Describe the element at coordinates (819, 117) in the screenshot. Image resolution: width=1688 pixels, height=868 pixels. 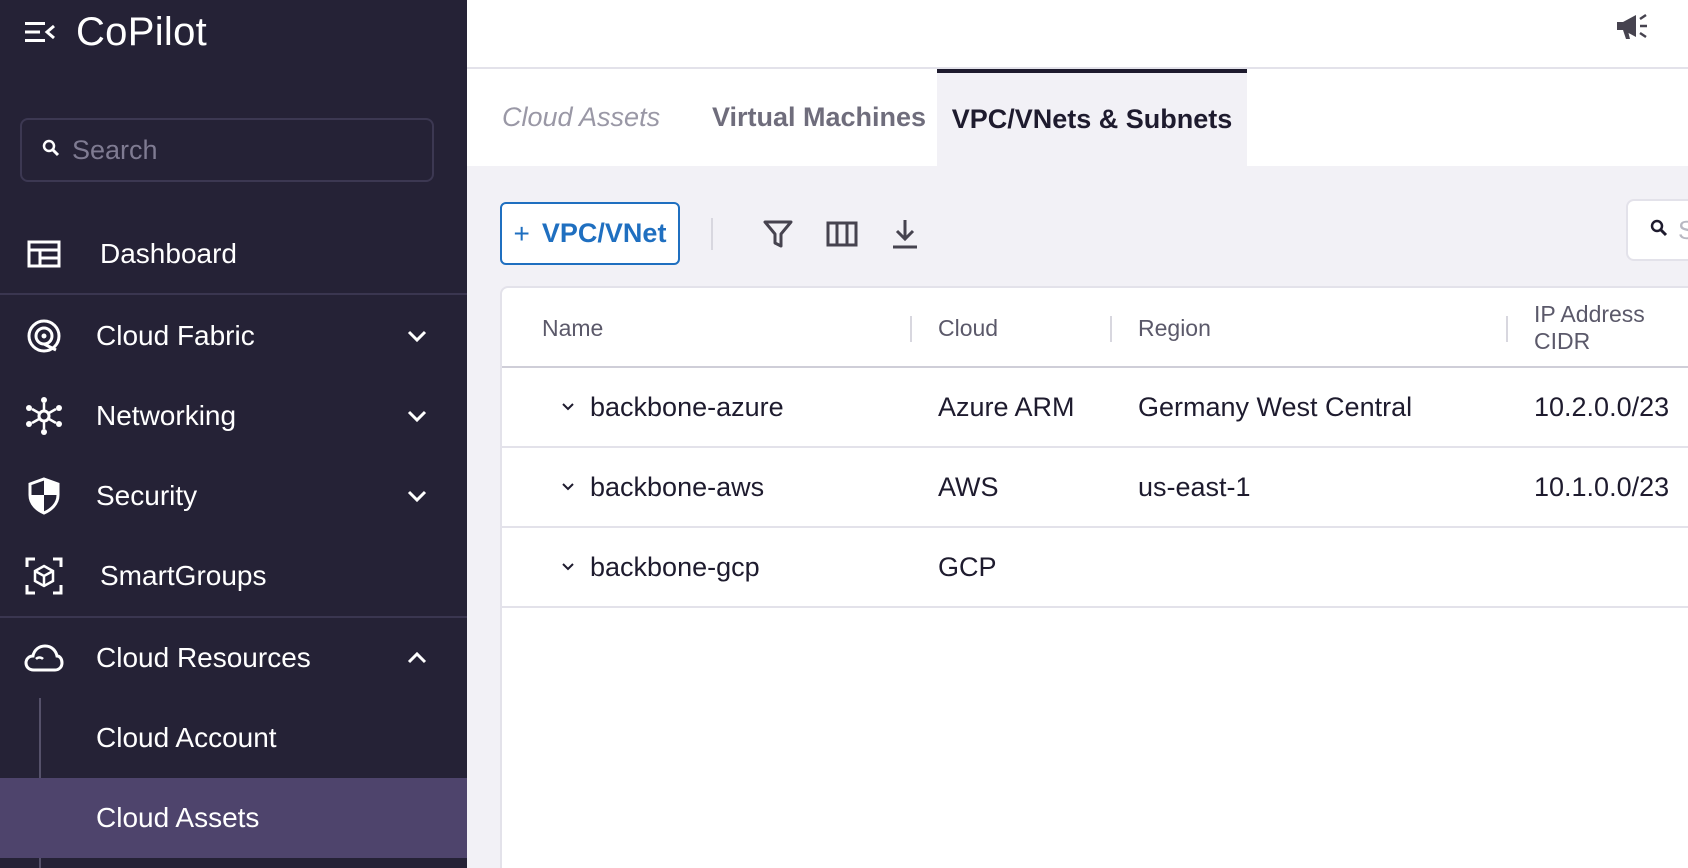
I see `tab-virtual-machines: Virtual Machines` at that location.